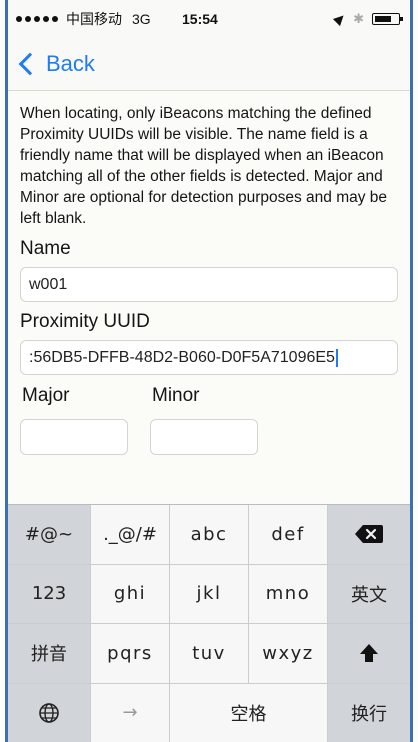 The width and height of the screenshot is (418, 742). Describe the element at coordinates (411, 371) in the screenshot. I see `frame-border-right` at that location.